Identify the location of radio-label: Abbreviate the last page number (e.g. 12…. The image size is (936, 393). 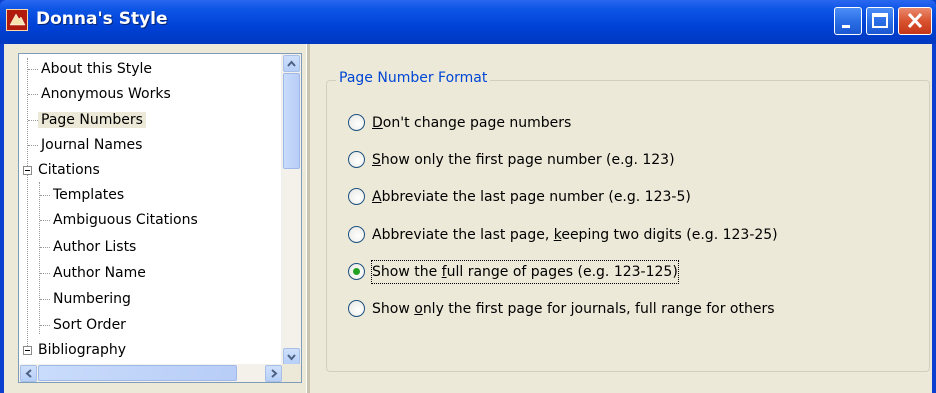
(531, 197).